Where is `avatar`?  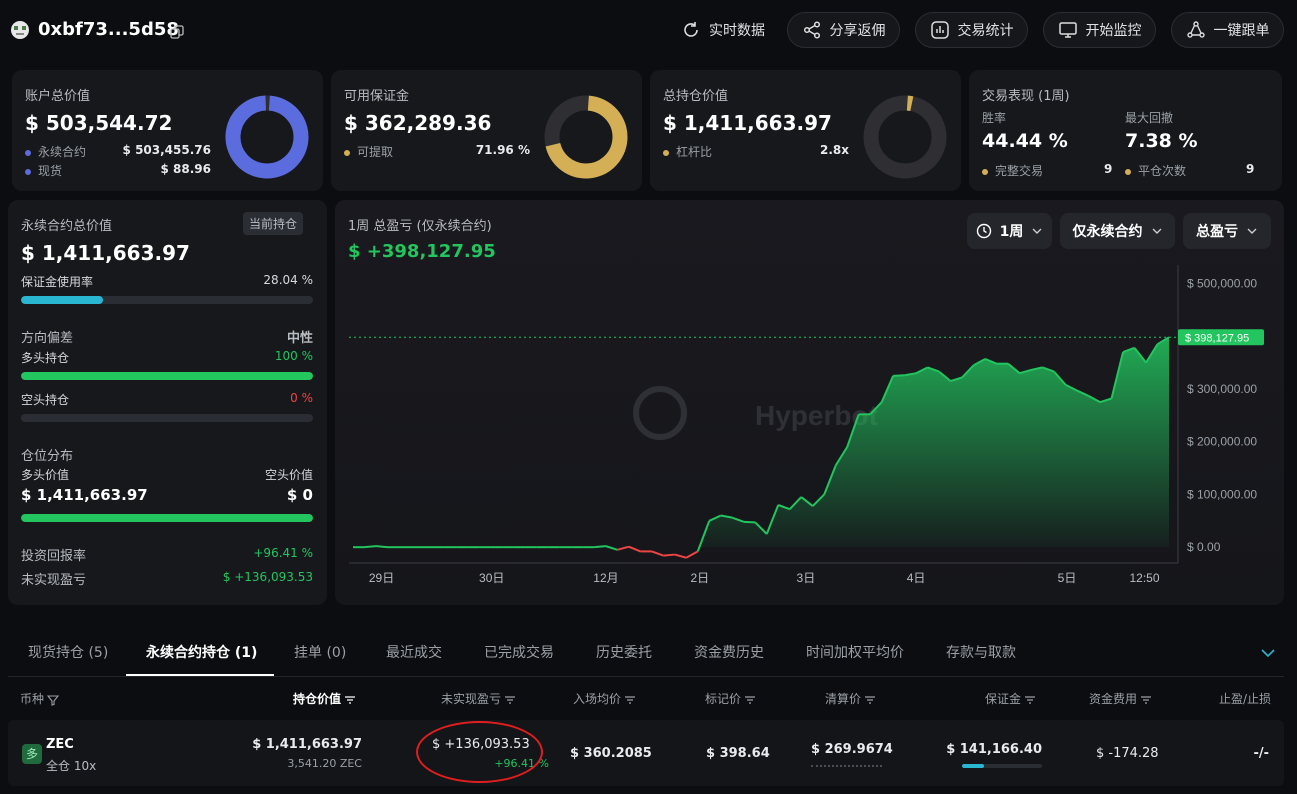 avatar is located at coordinates (20, 30).